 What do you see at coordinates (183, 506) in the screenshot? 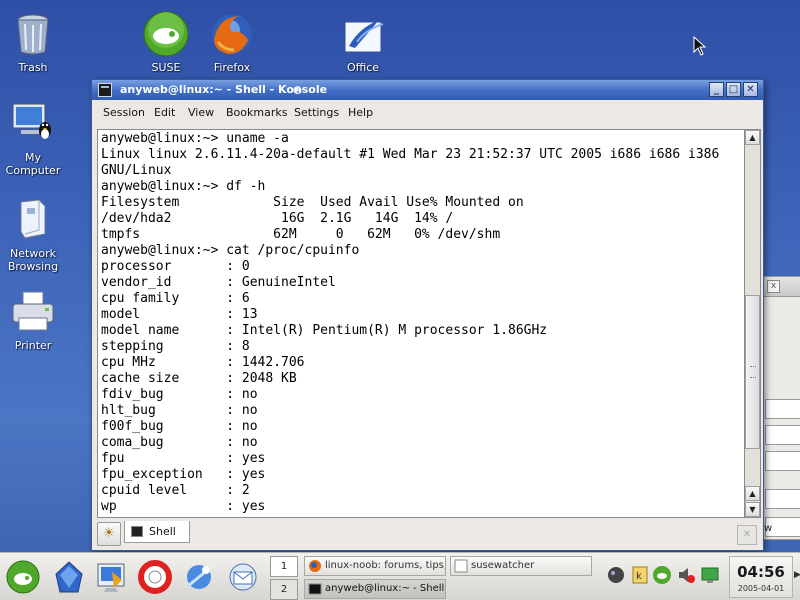
I see `terminal-line: wp : yes` at bounding box center [183, 506].